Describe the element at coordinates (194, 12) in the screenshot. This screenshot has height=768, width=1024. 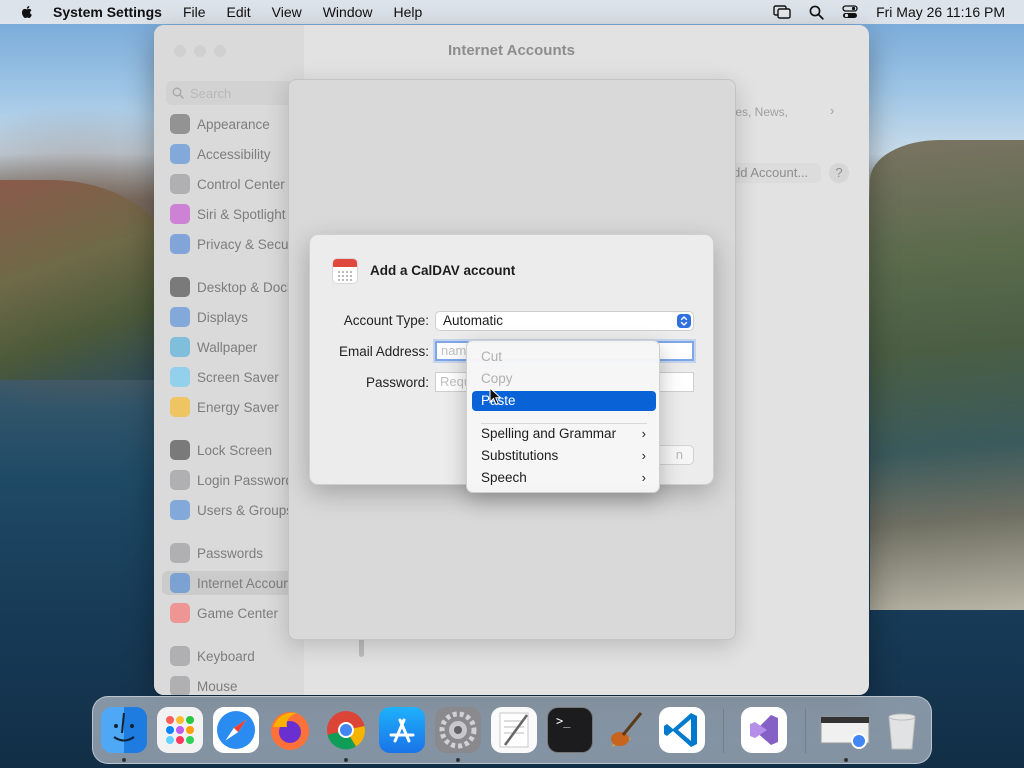
I see `menu-file: File` at that location.